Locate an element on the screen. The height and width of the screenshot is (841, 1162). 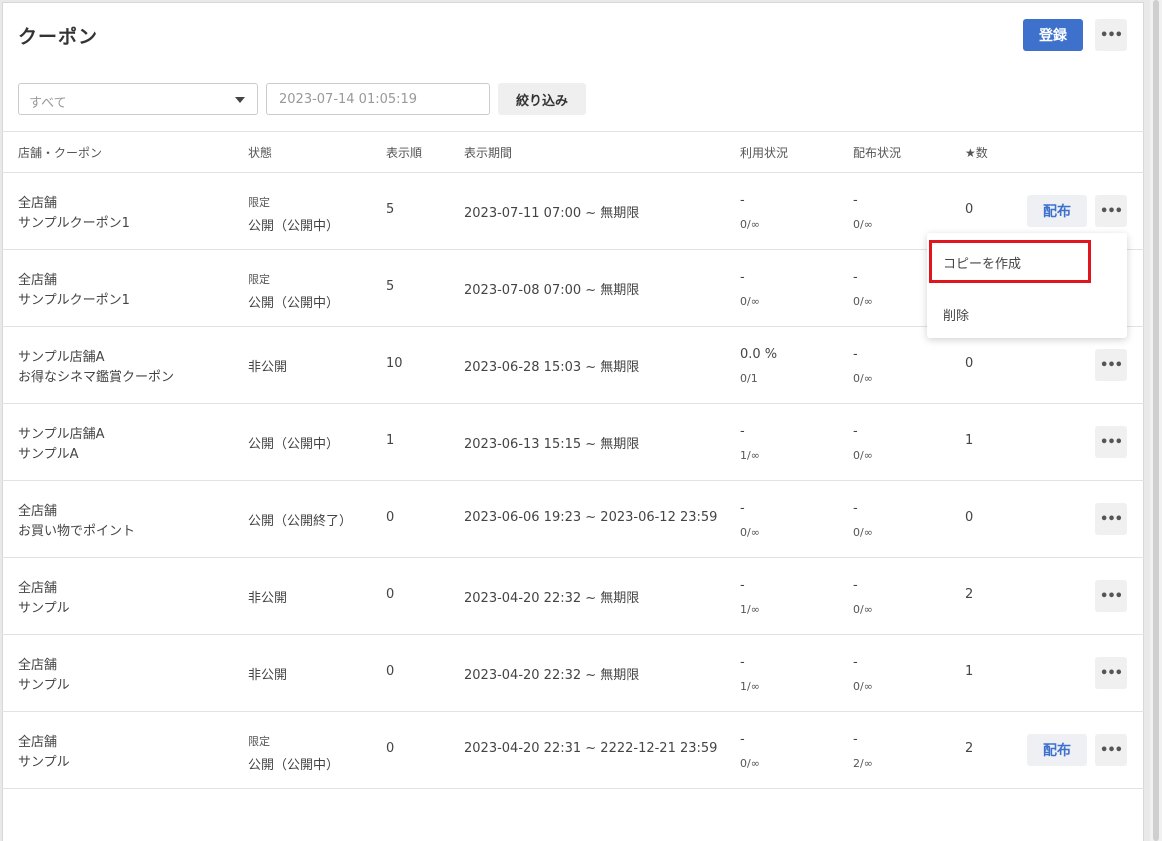
row-coupon-name: お買い物でポイント is located at coordinates (76, 529).